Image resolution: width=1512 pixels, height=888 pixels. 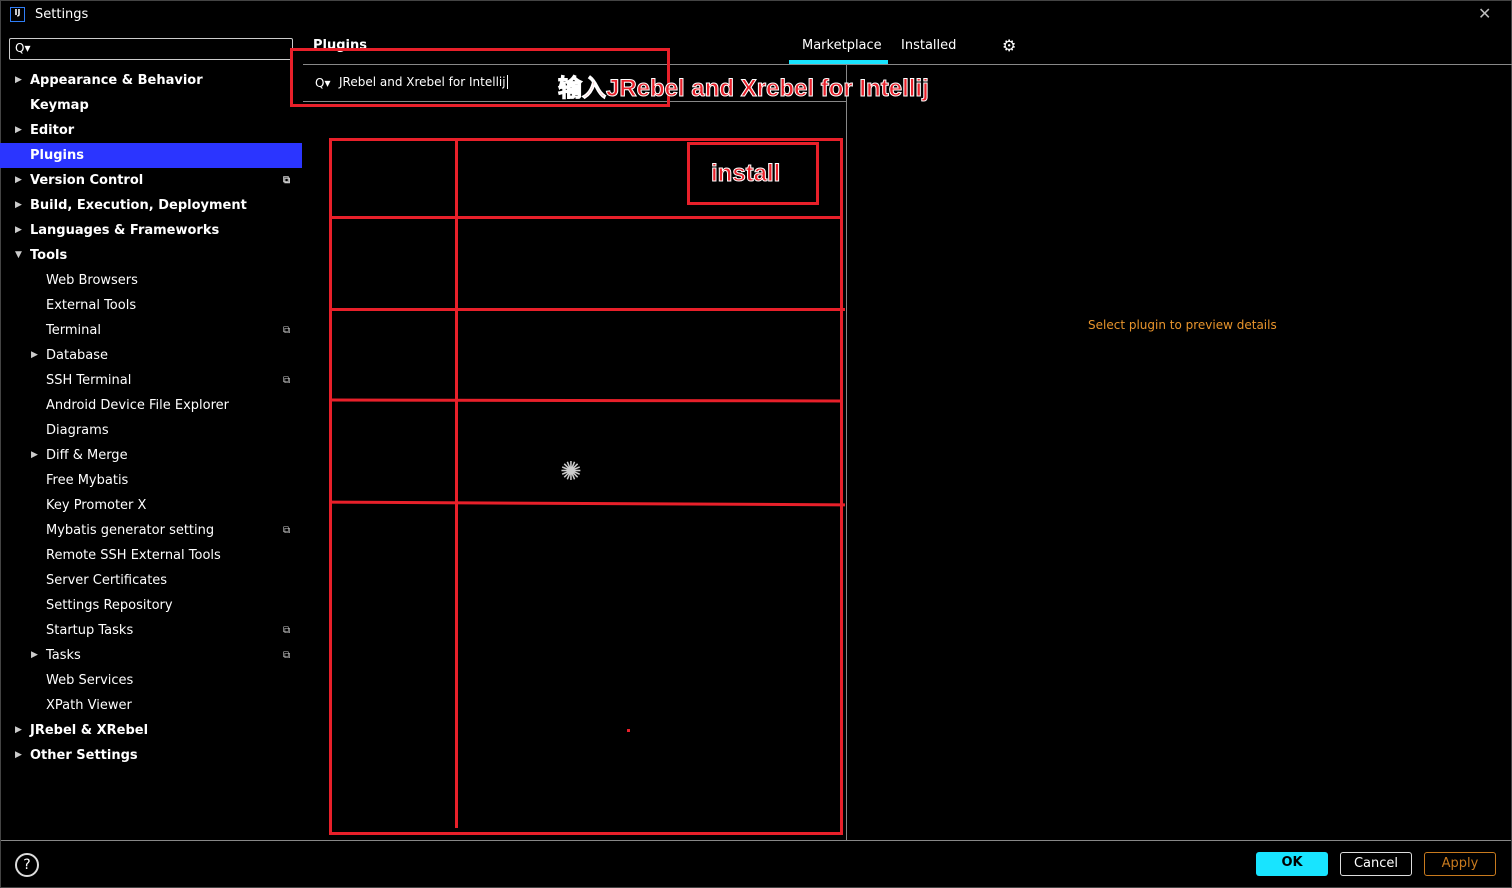 I want to click on sidebar-item-label: Build, Execution, Deployment, so click(x=138, y=205).